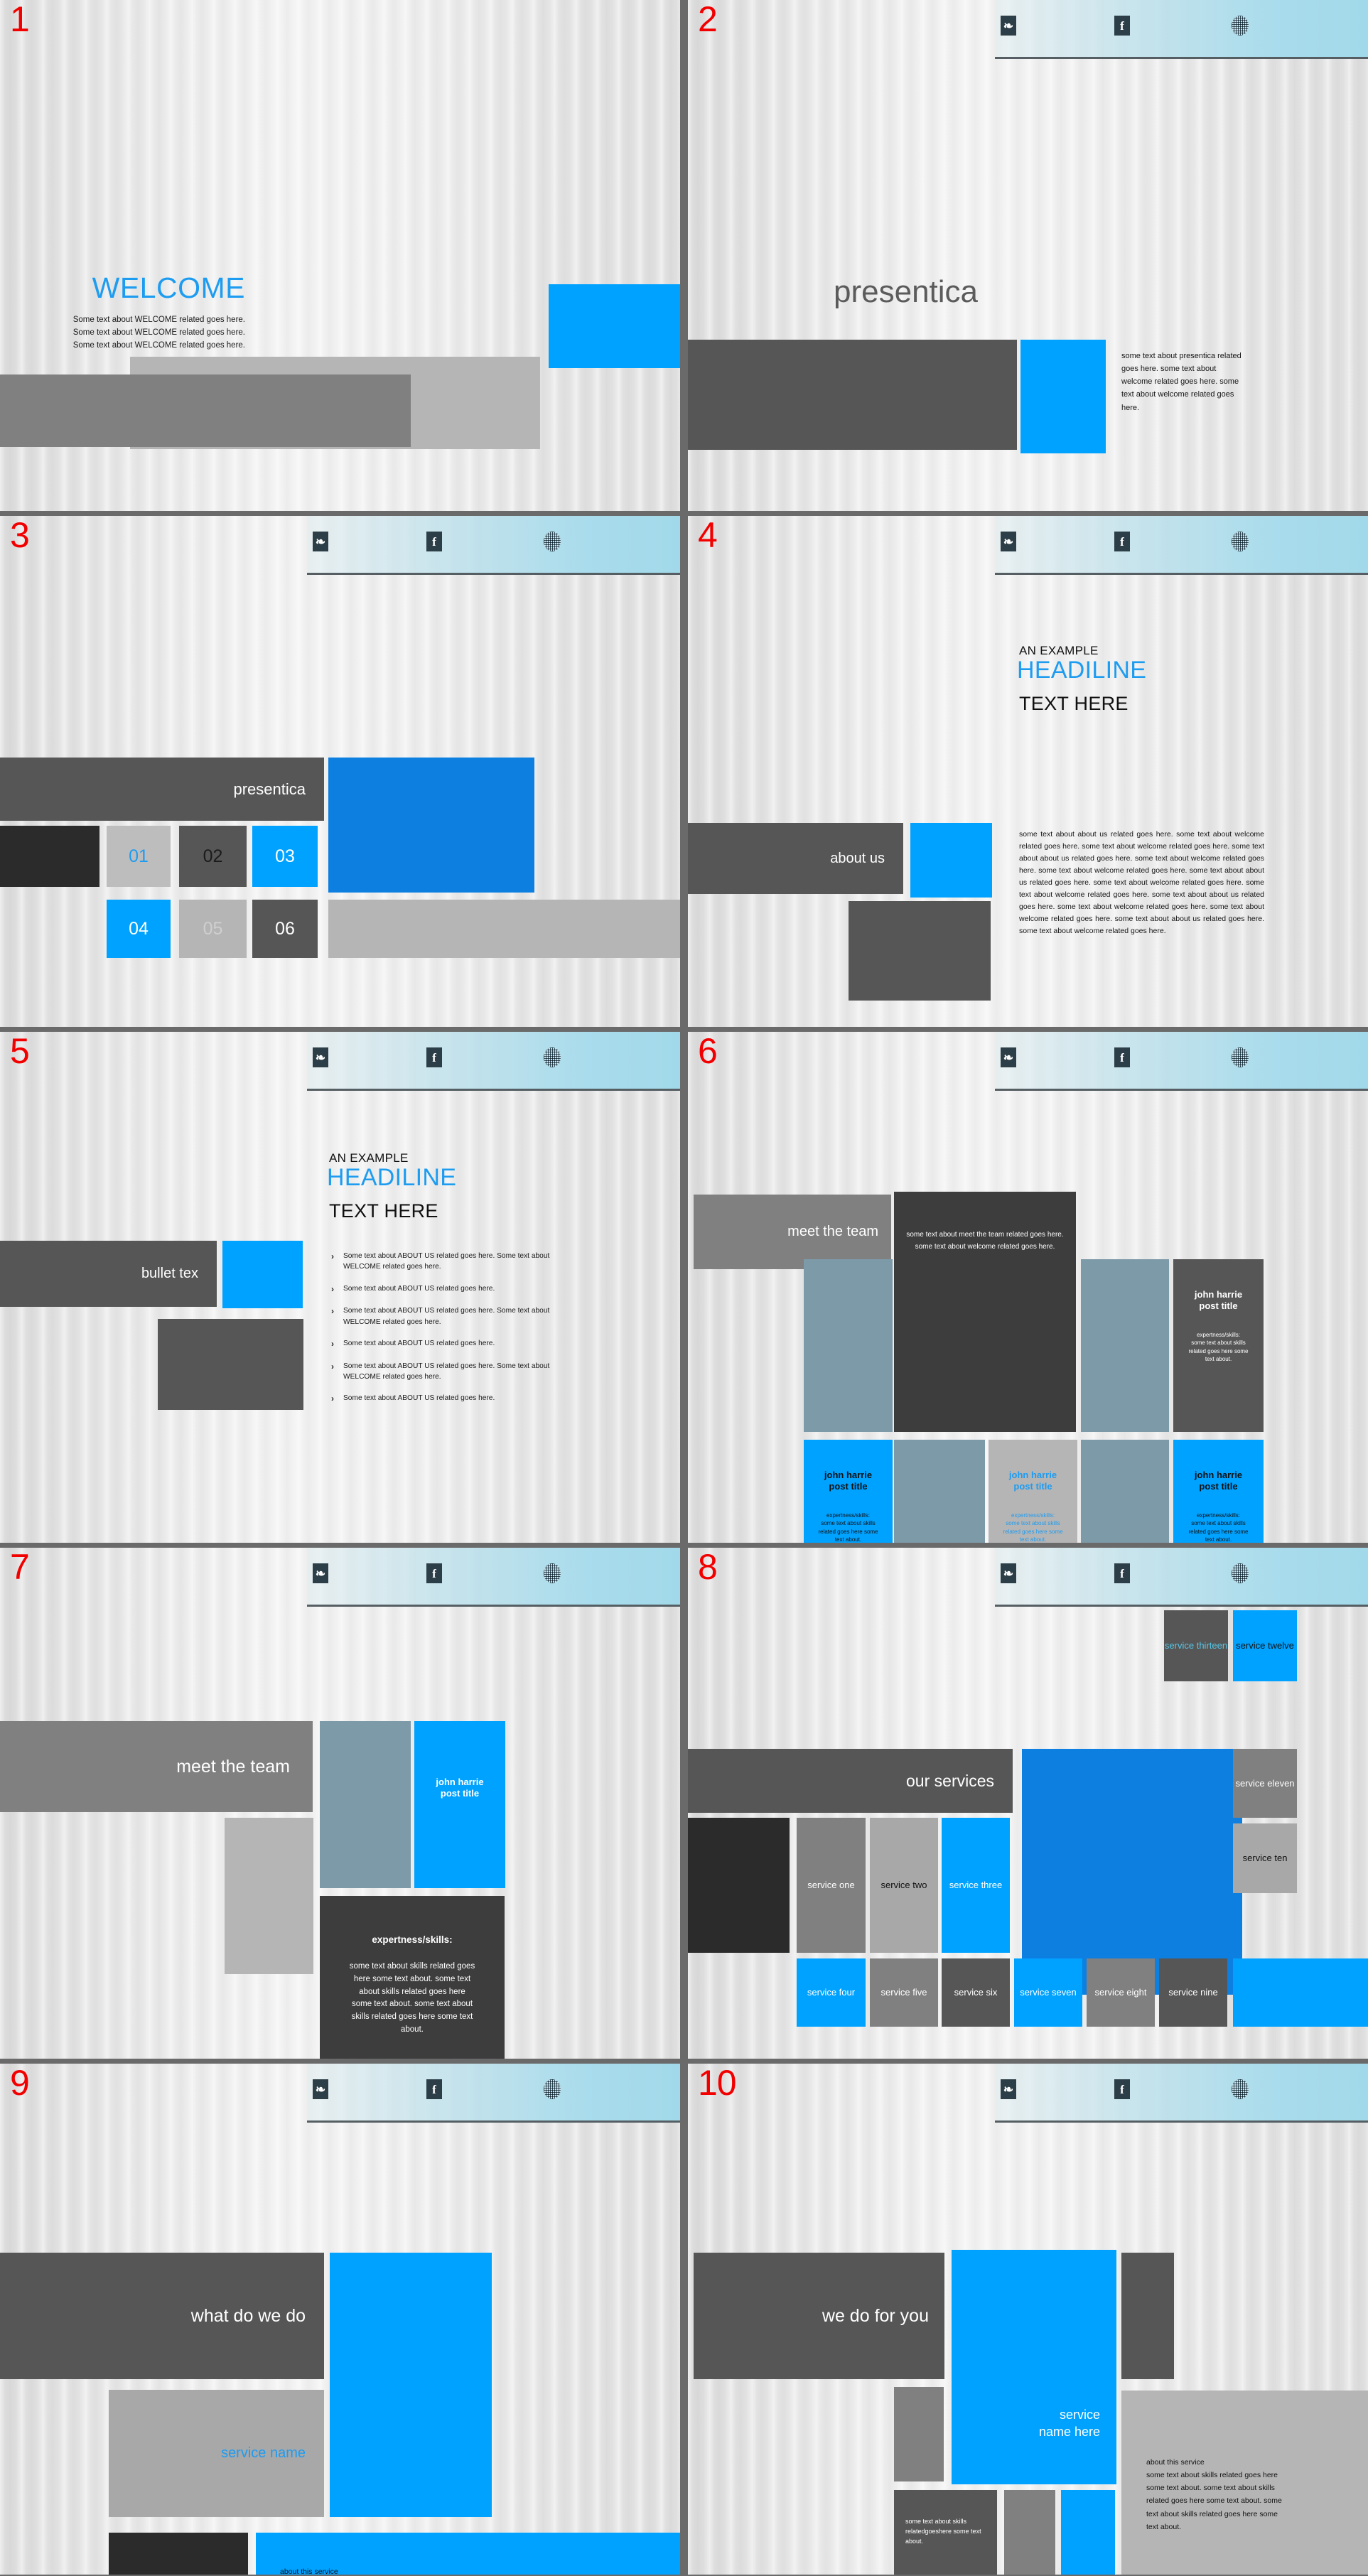 The height and width of the screenshot is (2576, 1368). Describe the element at coordinates (262, 1275) in the screenshot. I see `slide5-accent-block` at that location.